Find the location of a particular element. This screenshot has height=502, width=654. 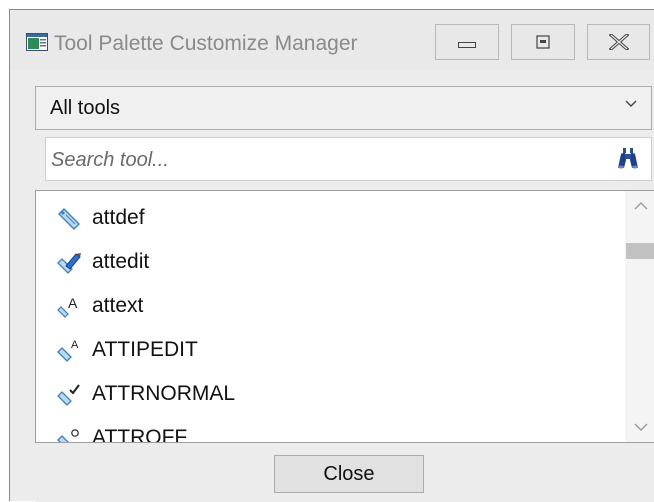

vertical-scrollbar is located at coordinates (639, 316).